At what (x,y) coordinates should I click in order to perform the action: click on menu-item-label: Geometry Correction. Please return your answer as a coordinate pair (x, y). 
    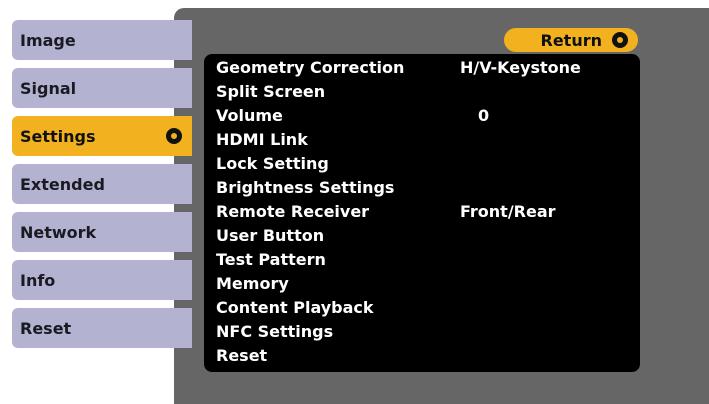
    Looking at the image, I should click on (310, 67).